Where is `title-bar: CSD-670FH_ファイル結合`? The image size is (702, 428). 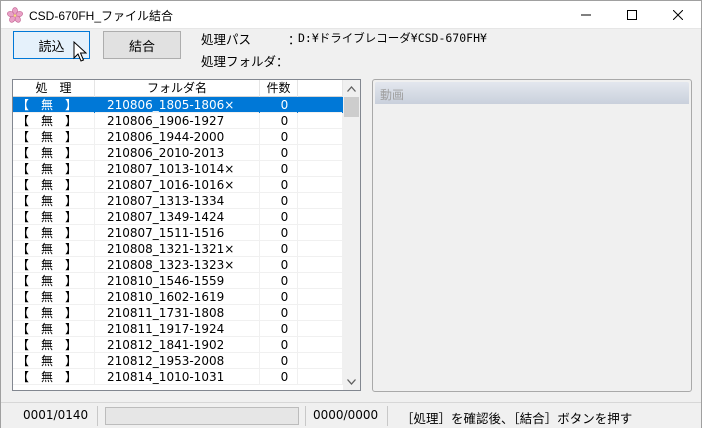
title-bar: CSD-670FH_ファイル結合 is located at coordinates (351, 15).